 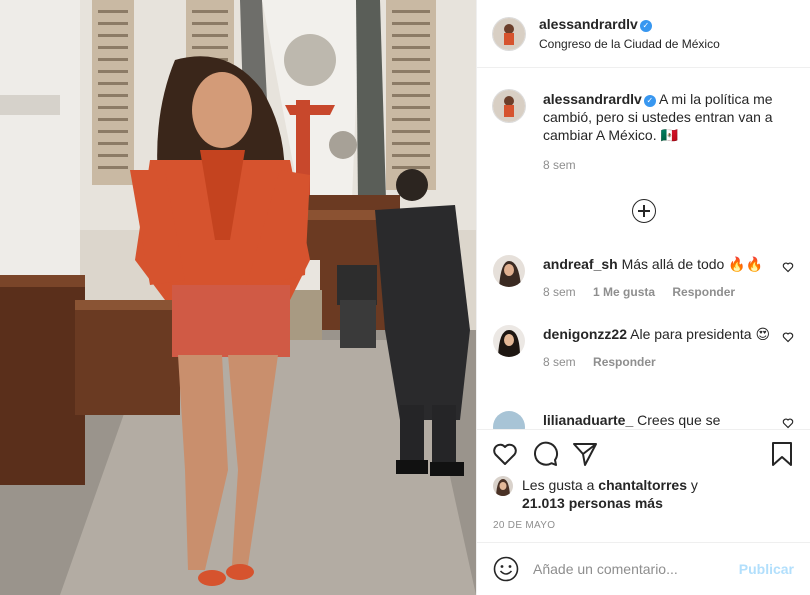 What do you see at coordinates (700, 334) in the screenshot?
I see `comment-text: Ale para presidenta 😍` at bounding box center [700, 334].